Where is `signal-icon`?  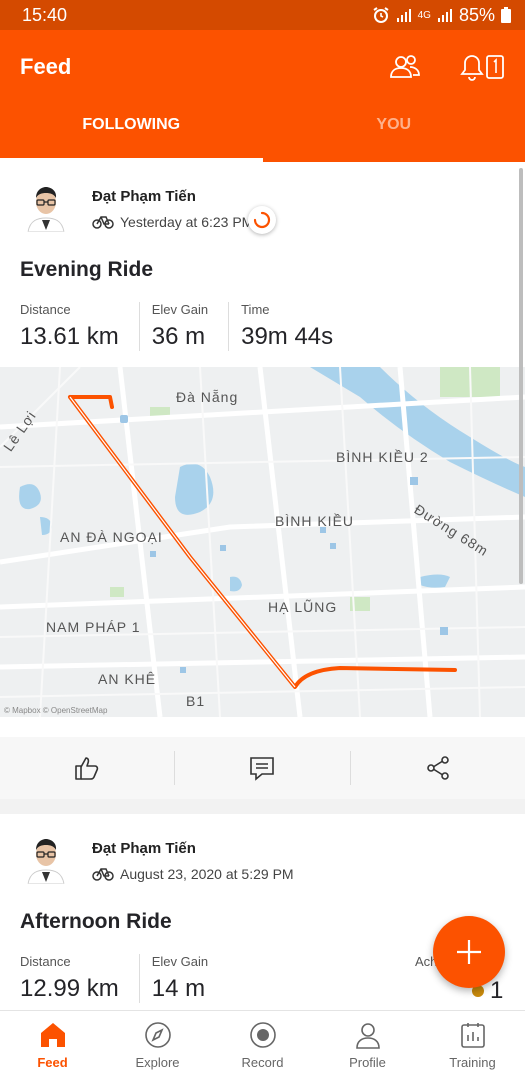 signal-icon is located at coordinates (403, 15).